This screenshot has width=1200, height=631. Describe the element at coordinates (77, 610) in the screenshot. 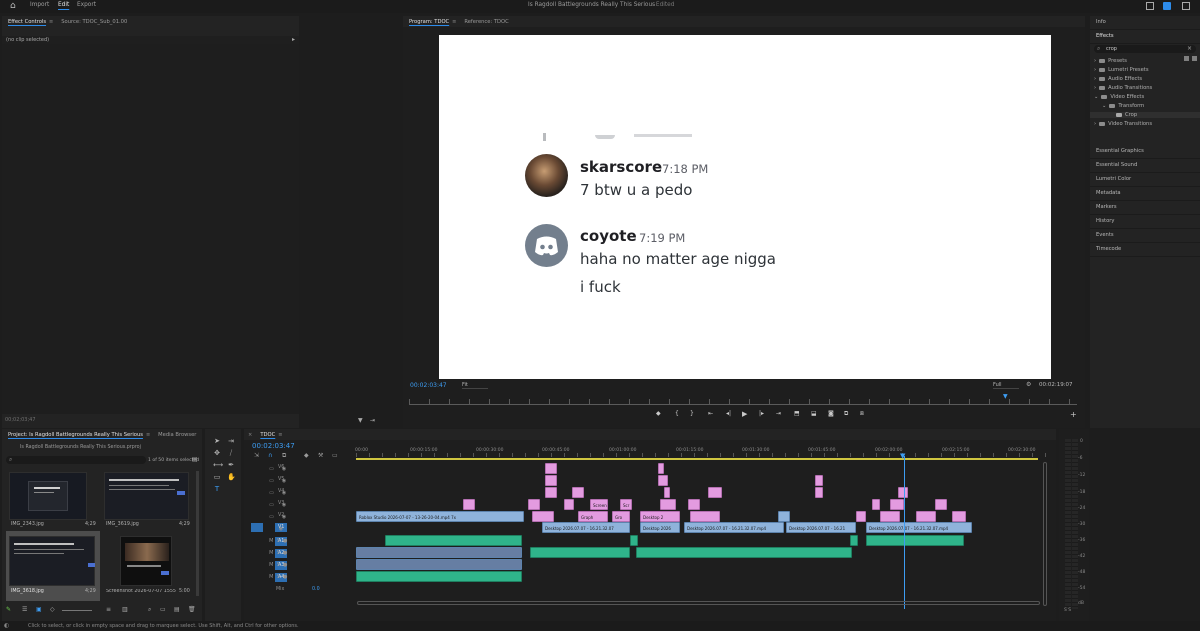

I see `zoom-slider` at that location.